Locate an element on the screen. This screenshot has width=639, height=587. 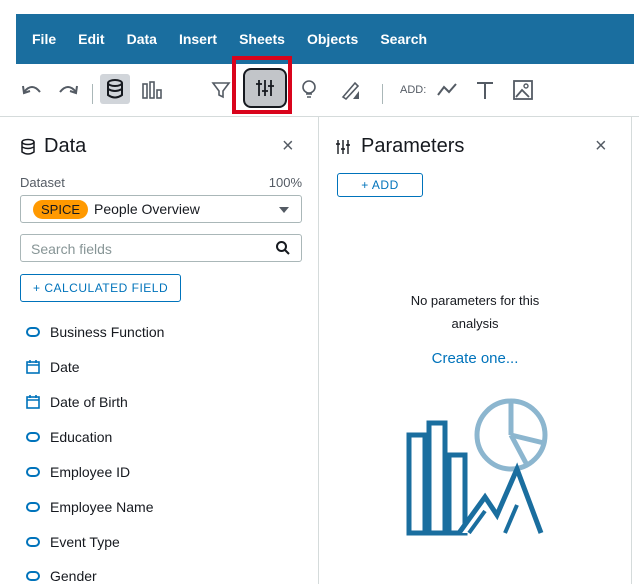
dataset-select: SPICE People Overview is located at coordinates (161, 209).